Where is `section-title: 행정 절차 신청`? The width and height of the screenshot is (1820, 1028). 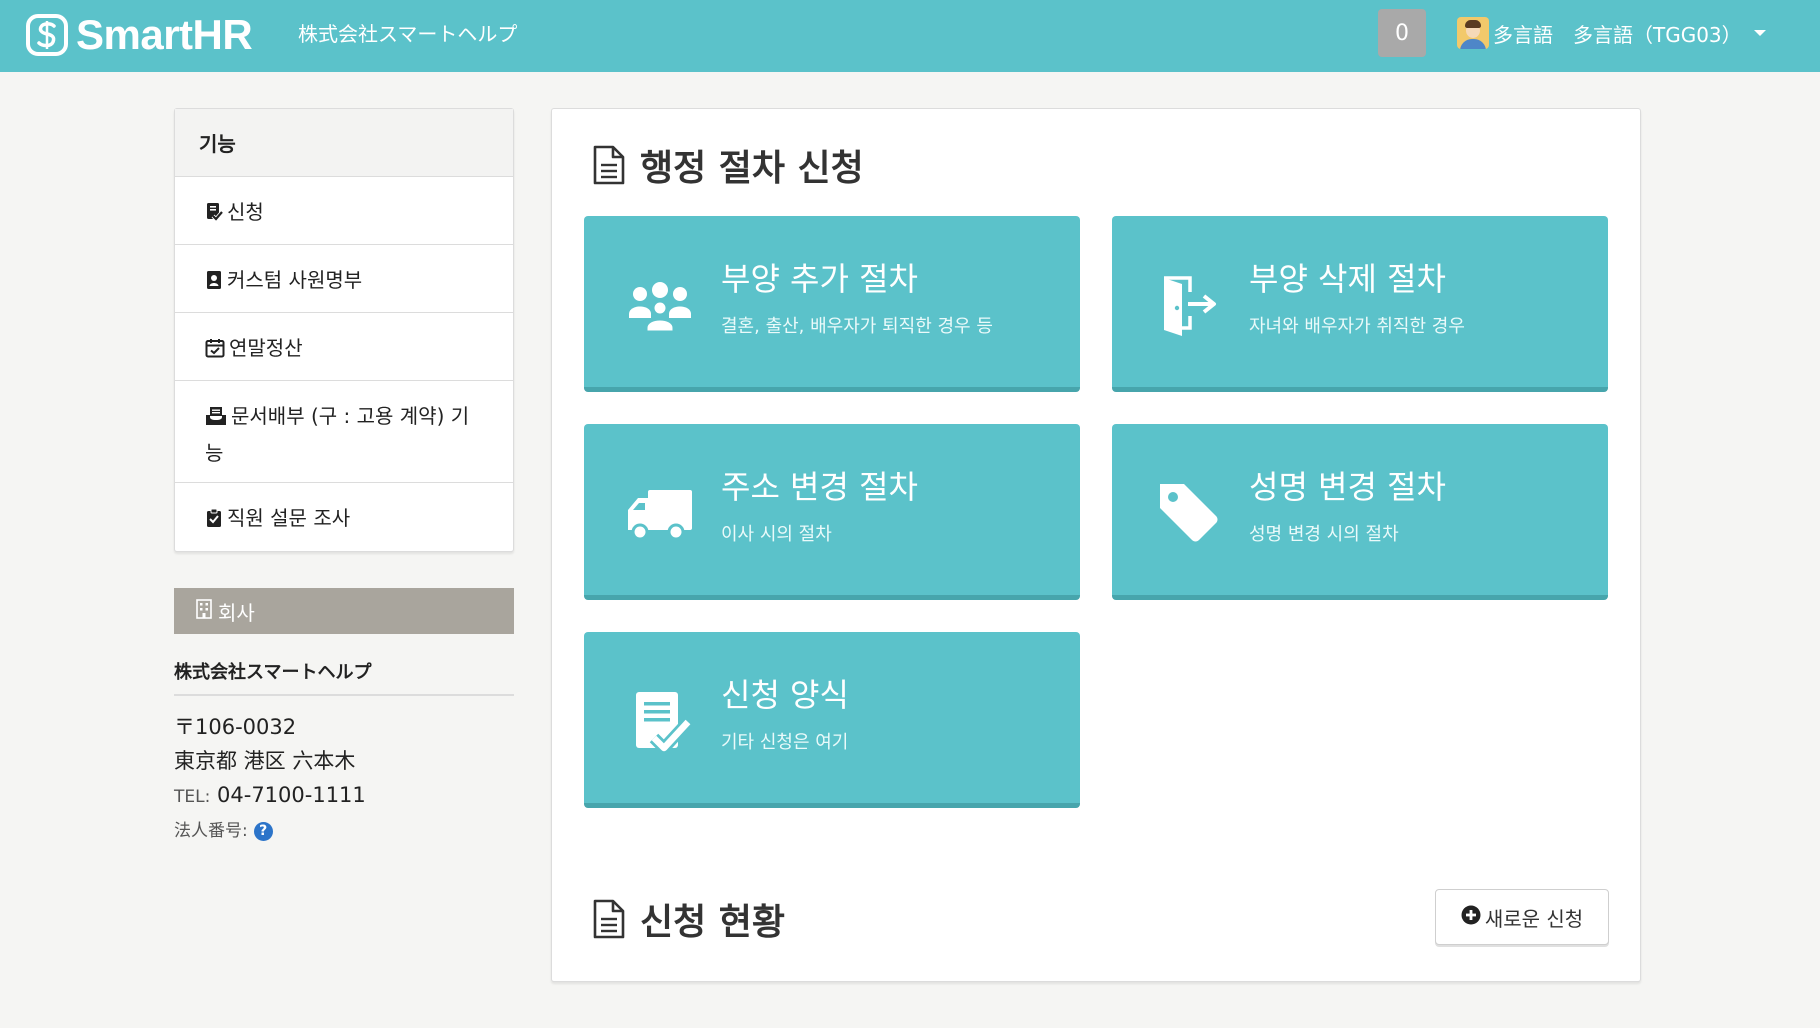
section-title: 행정 절차 신청 is located at coordinates (728, 165).